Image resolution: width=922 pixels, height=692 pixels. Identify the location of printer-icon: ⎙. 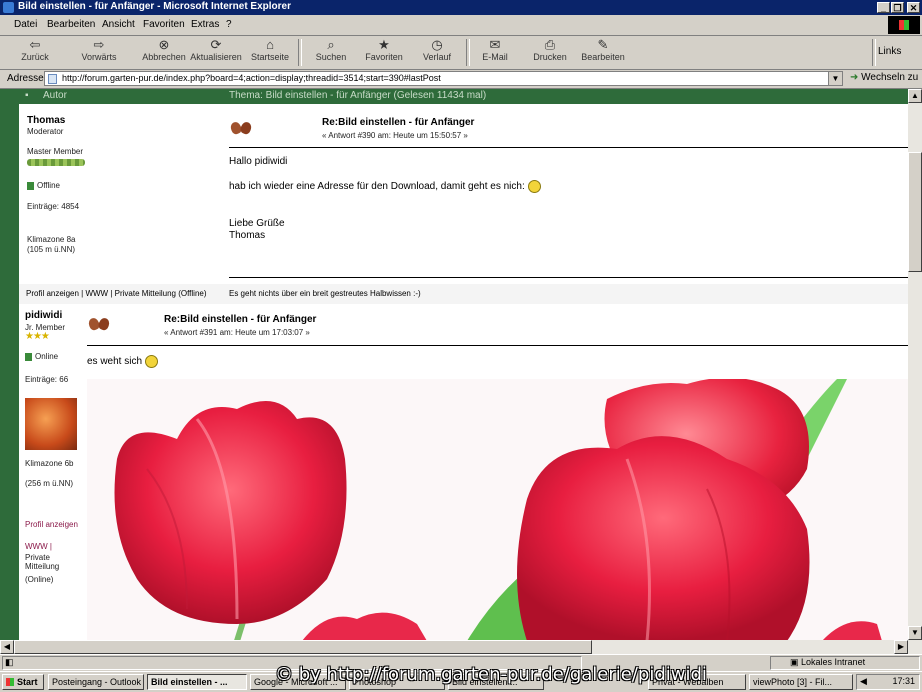
(550, 44).